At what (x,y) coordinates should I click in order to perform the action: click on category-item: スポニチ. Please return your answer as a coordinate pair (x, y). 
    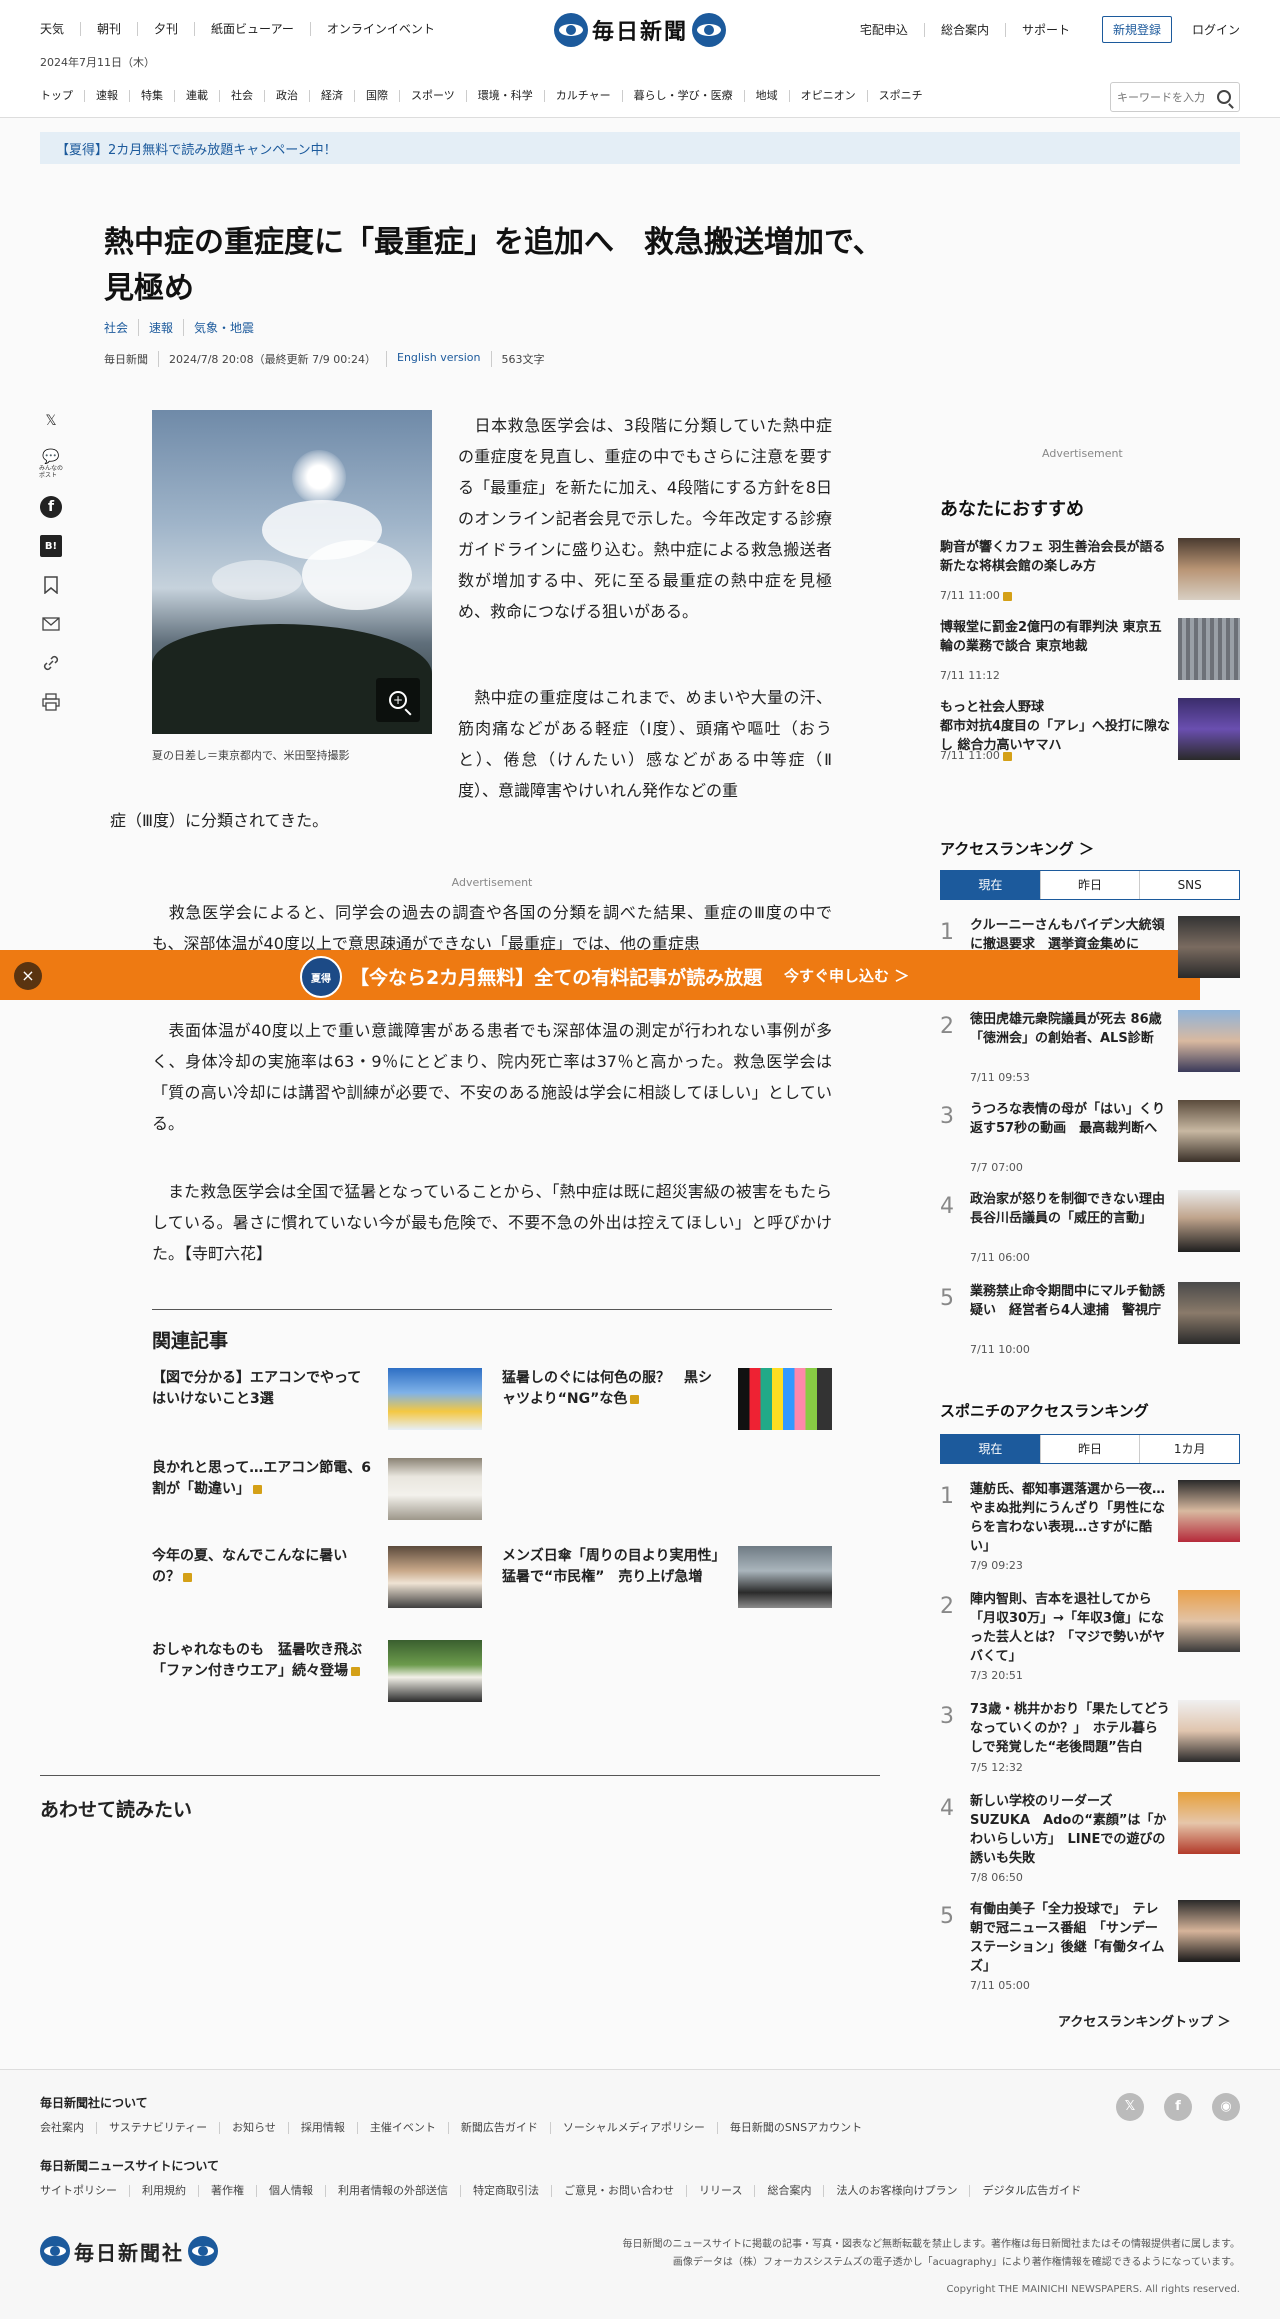
    Looking at the image, I should click on (901, 96).